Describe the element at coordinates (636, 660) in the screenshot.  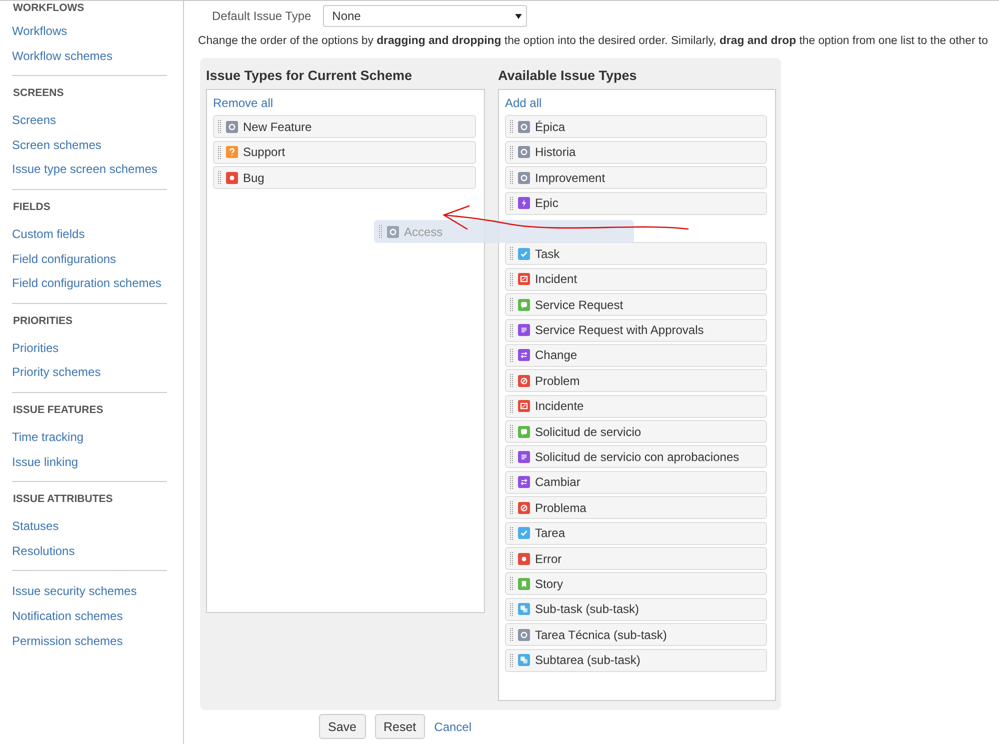
I see `issue-type-item: Subtarea (sub-task)` at that location.